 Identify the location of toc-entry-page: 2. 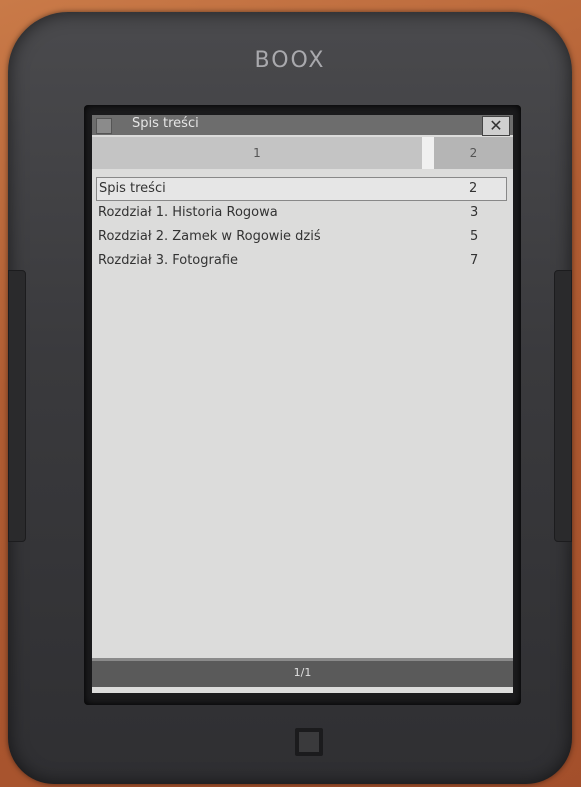
(473, 188).